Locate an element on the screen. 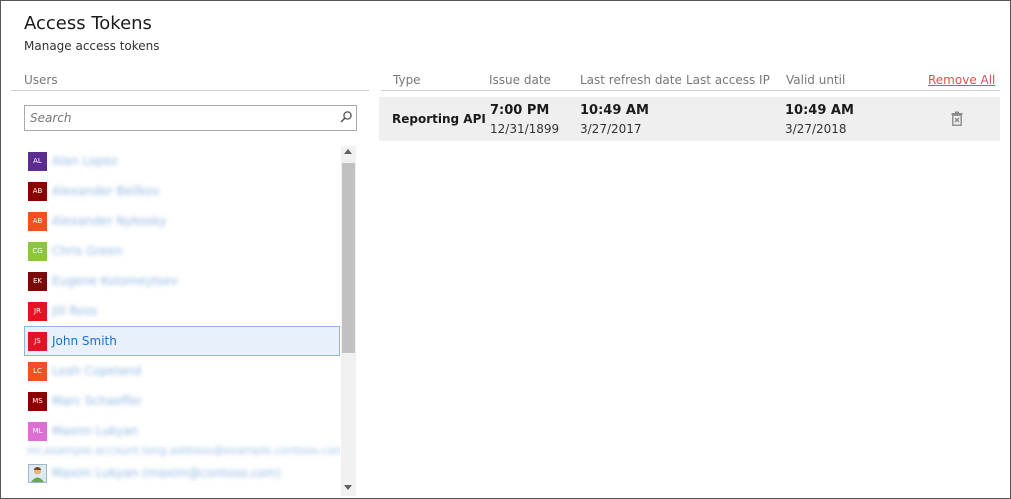 This screenshot has width=1011, height=499. user-avatar: CG is located at coordinates (37, 251).